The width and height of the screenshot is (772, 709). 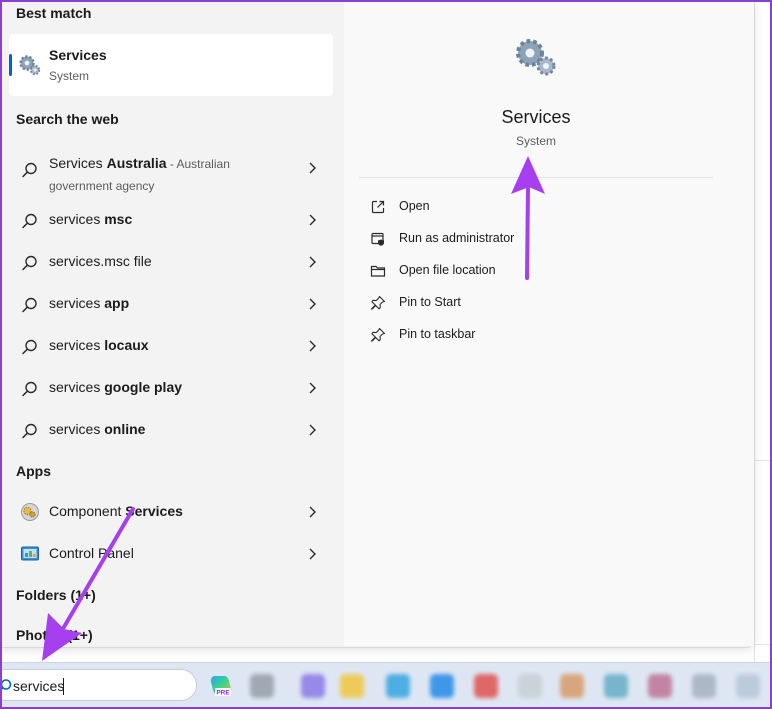 I want to click on folder-icon, so click(x=378, y=271).